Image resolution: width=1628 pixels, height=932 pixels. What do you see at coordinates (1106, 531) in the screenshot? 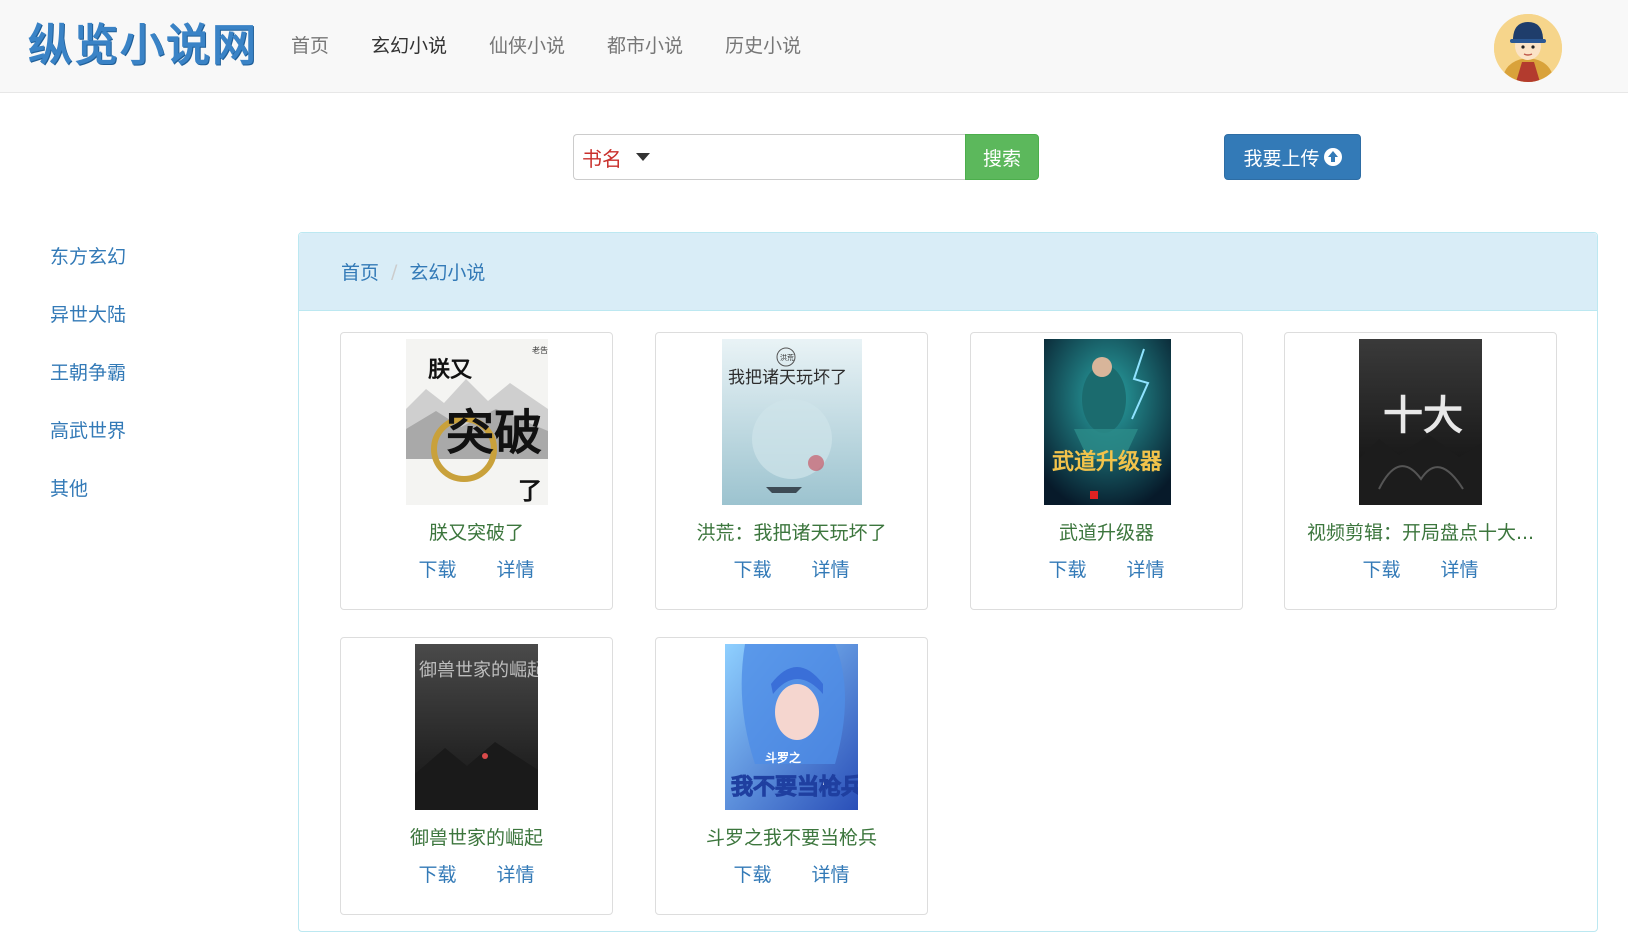
I see `book-title: 武道升级器` at bounding box center [1106, 531].